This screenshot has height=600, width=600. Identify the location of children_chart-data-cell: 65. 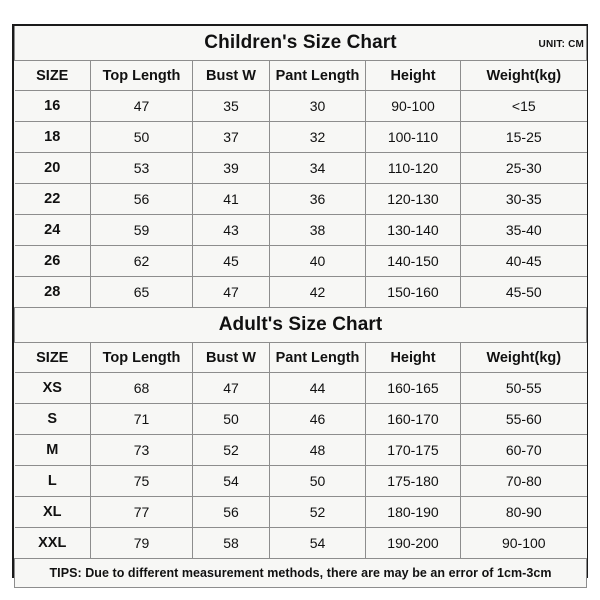
(141, 292).